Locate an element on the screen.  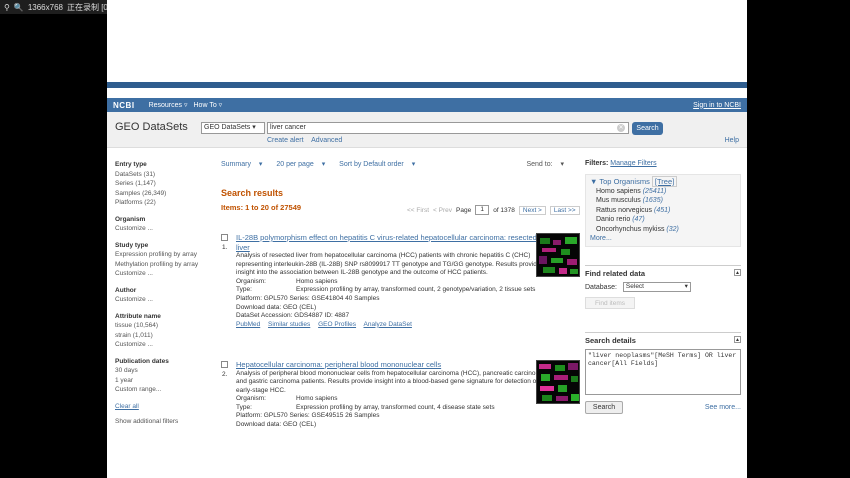
page-number-input: 1 is located at coordinates (482, 210).